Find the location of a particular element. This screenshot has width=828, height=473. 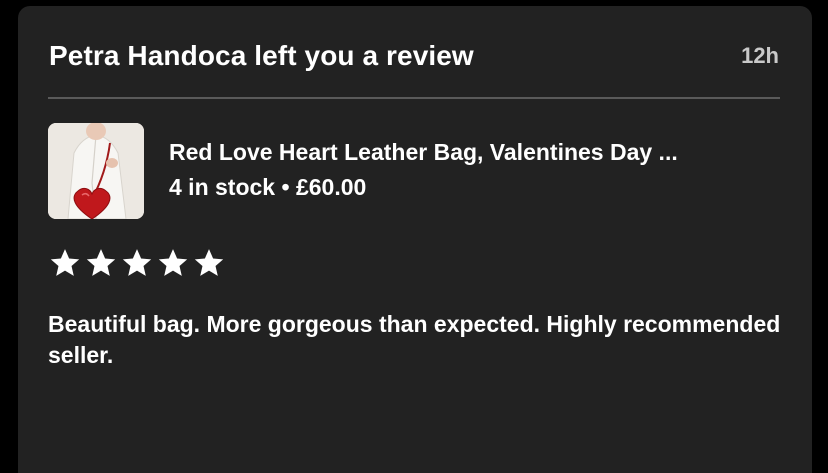

notification-header: Petra Handoca left you a review 12h is located at coordinates (414, 56).